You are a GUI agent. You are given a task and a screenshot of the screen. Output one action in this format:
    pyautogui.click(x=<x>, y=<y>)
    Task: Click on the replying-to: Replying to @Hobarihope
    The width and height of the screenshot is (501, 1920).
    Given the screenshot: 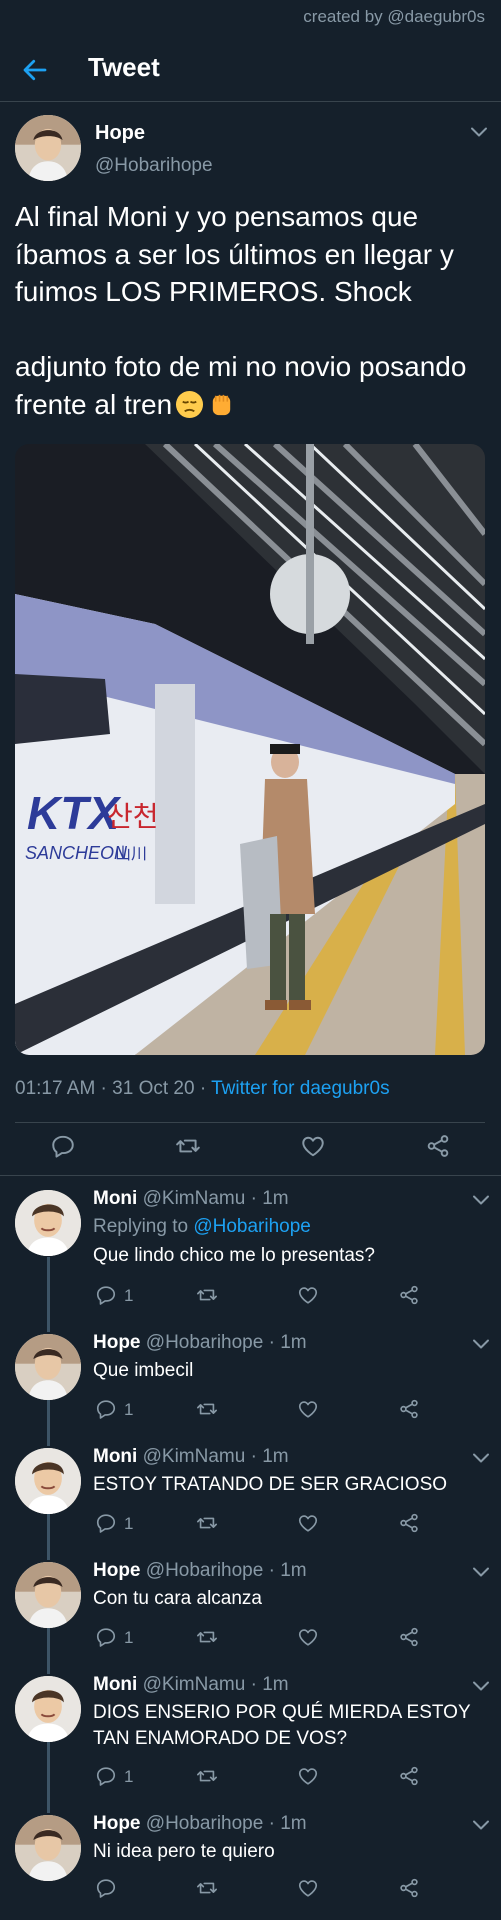 What is the action you would take?
    pyautogui.click(x=202, y=1227)
    